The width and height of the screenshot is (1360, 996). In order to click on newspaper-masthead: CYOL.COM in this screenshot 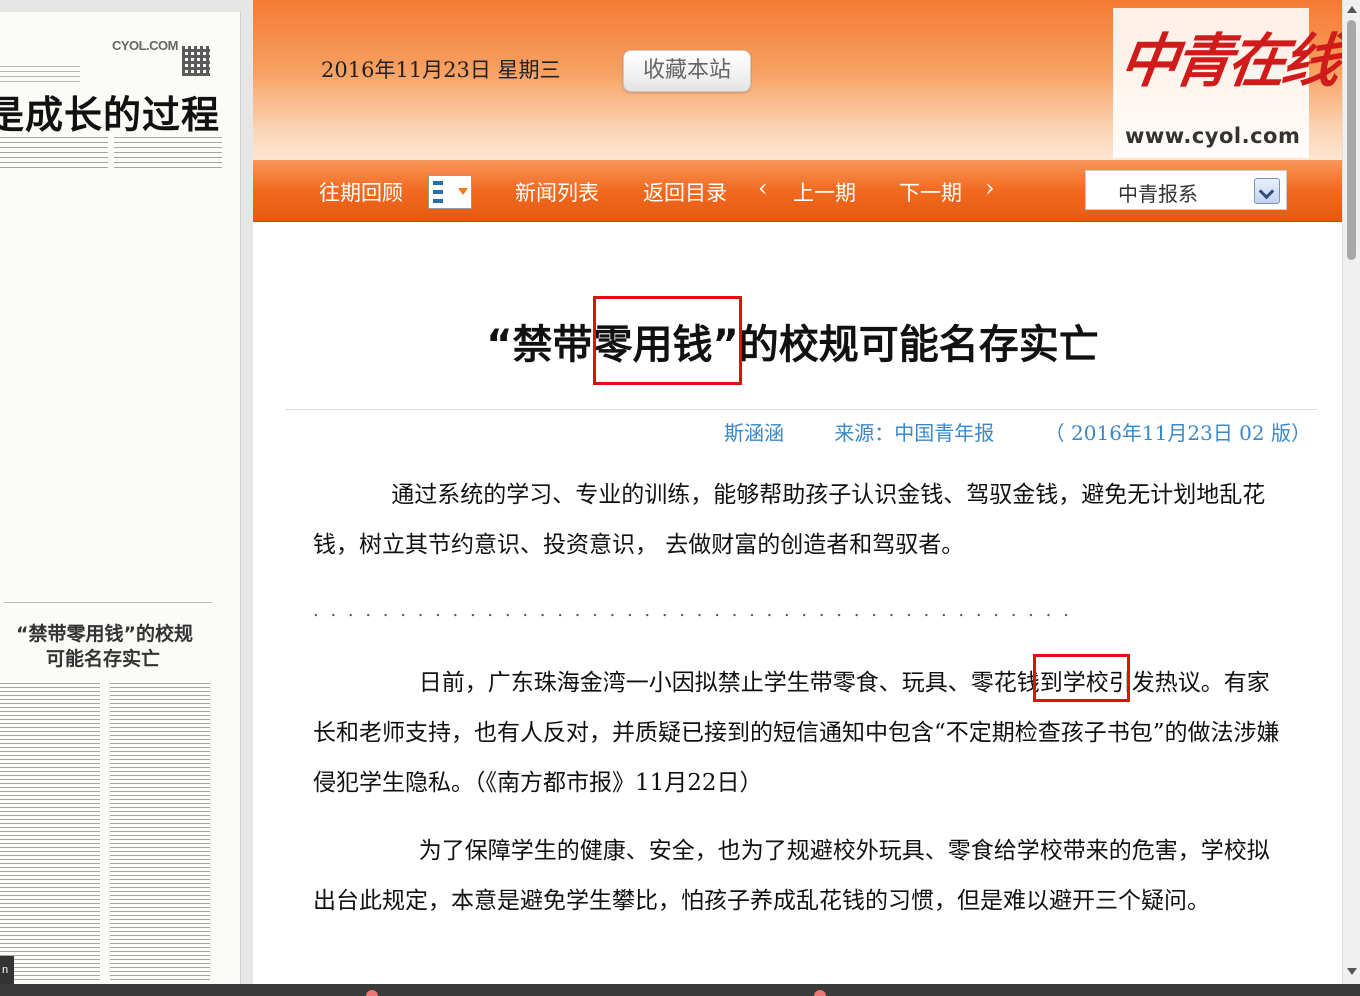, I will do `click(115, 54)`.